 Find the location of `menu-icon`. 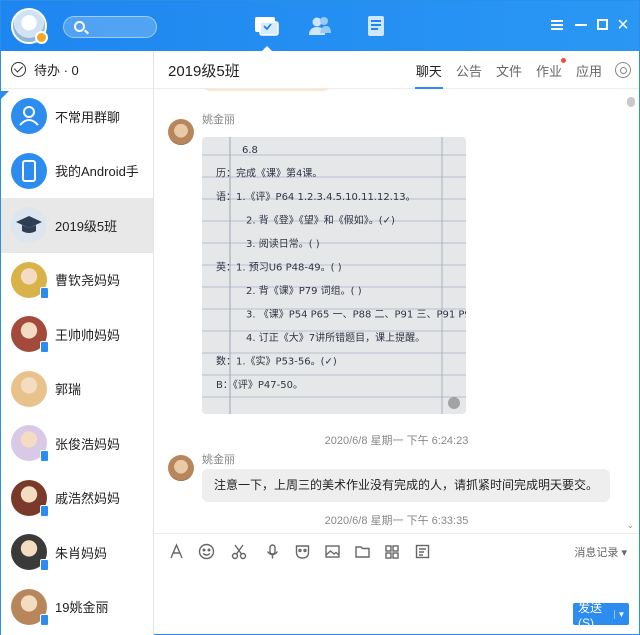

menu-icon is located at coordinates (557, 25).